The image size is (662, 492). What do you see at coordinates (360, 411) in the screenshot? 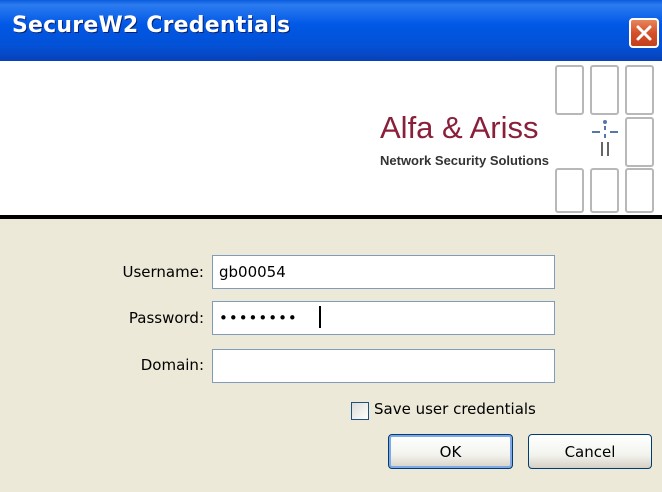
I see `save-credentials-checkbox` at bounding box center [360, 411].